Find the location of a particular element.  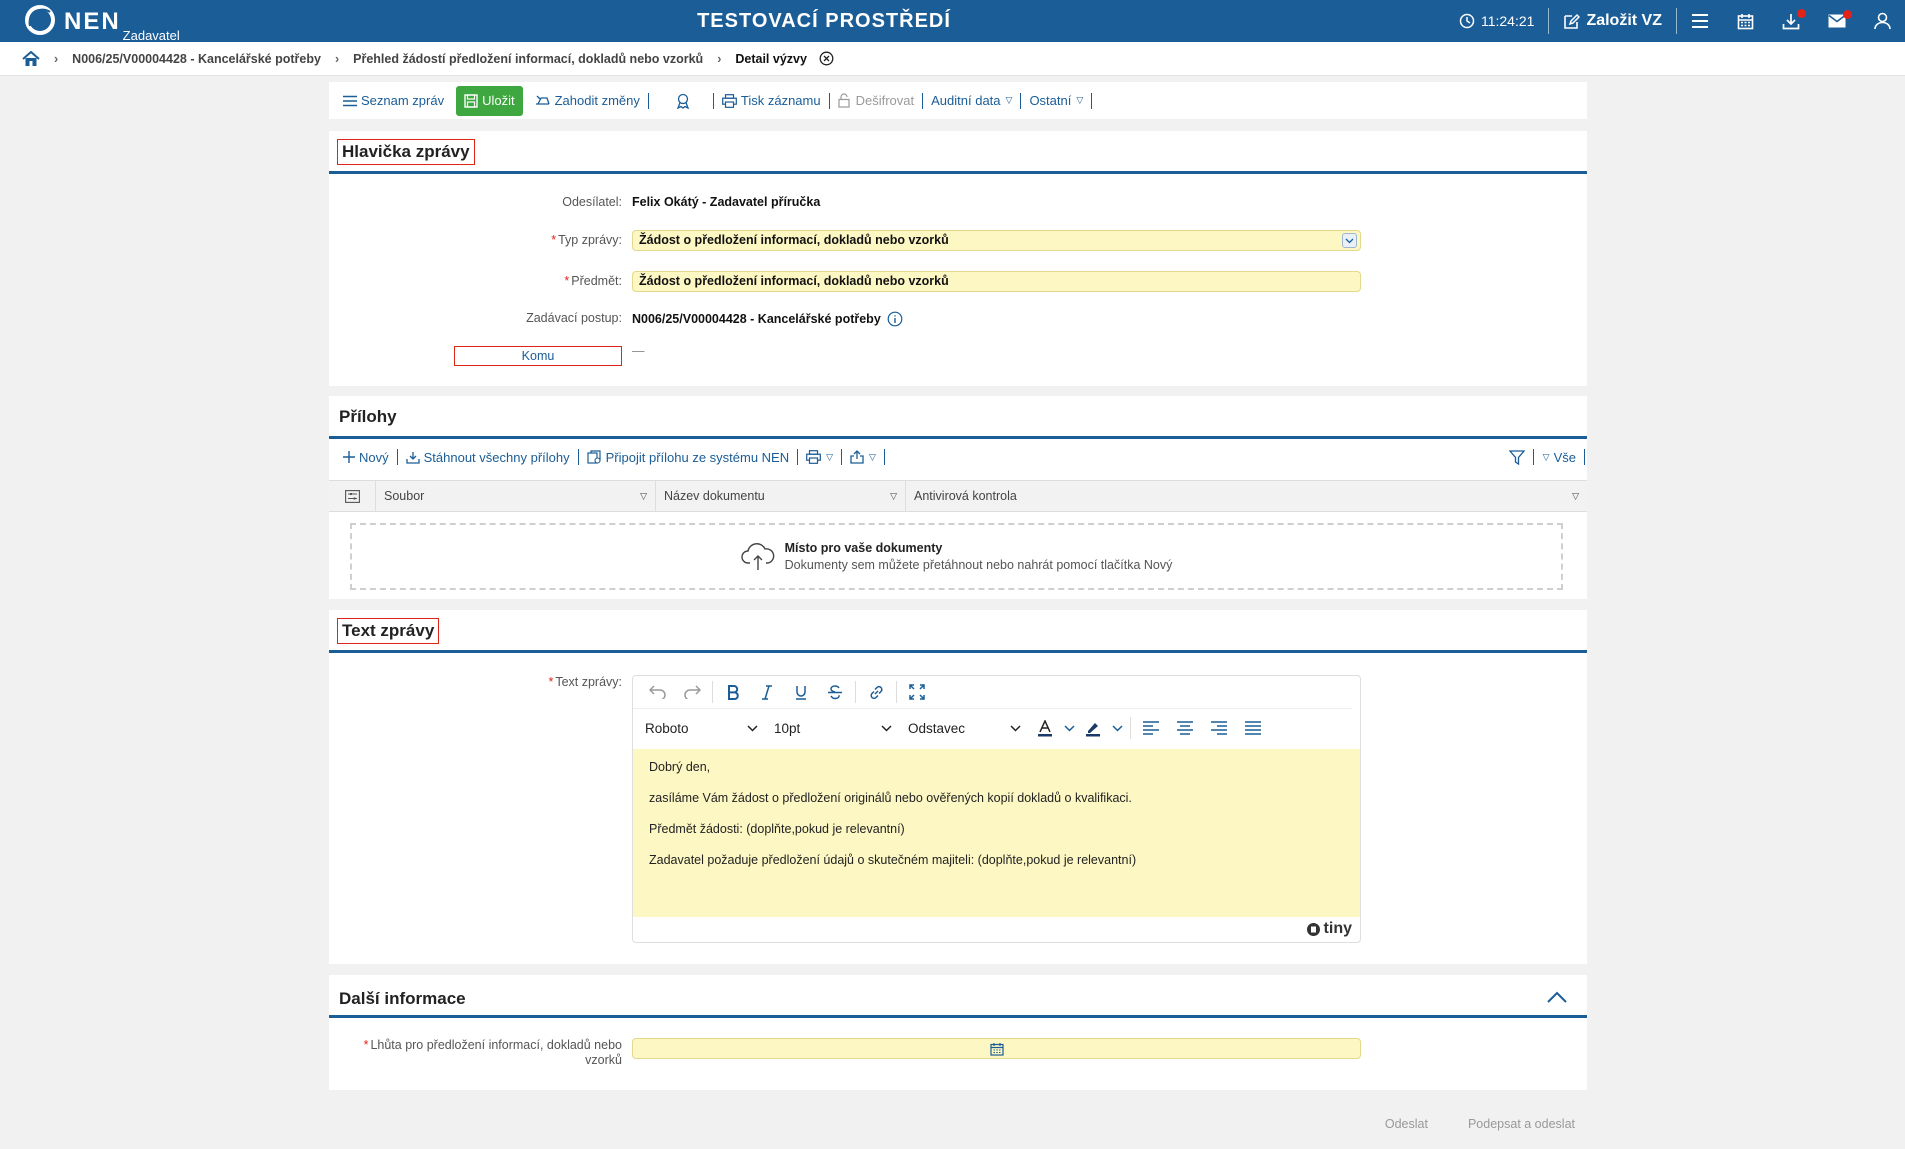

info-icon is located at coordinates (895, 319).